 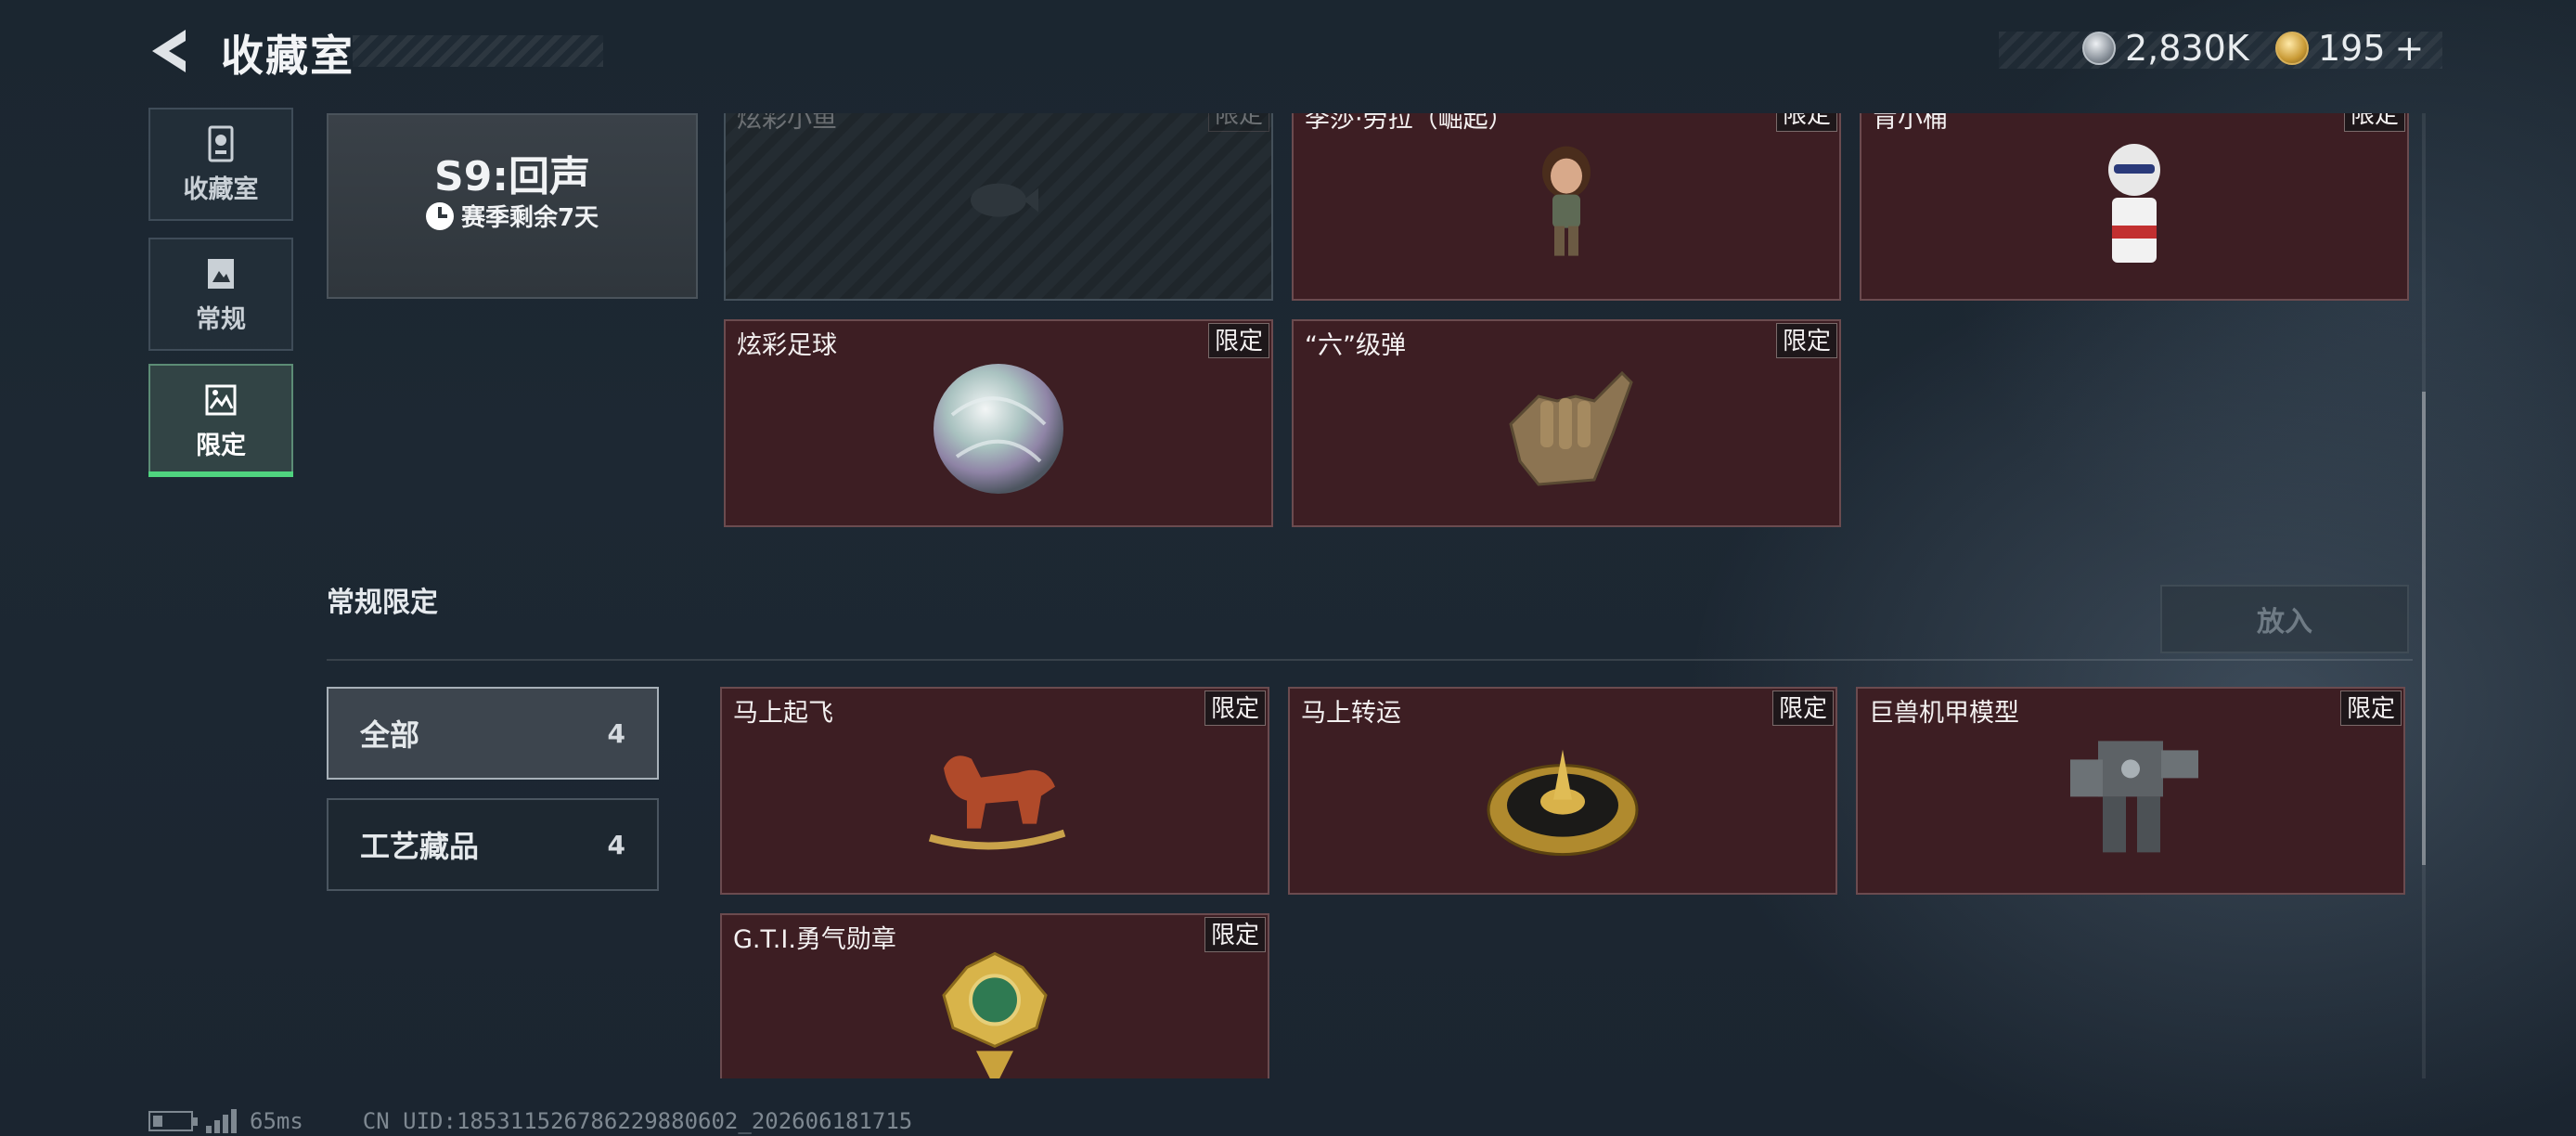 What do you see at coordinates (220, 164) in the screenshot?
I see `sidebar-item-collection-room: 收藏室` at bounding box center [220, 164].